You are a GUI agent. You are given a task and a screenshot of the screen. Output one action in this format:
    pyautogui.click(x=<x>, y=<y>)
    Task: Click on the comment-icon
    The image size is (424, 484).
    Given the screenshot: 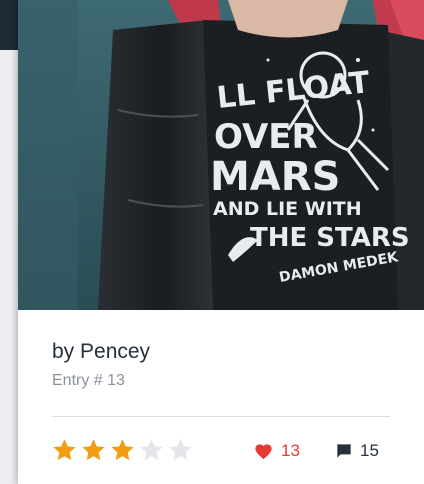 What is the action you would take?
    pyautogui.click(x=344, y=451)
    